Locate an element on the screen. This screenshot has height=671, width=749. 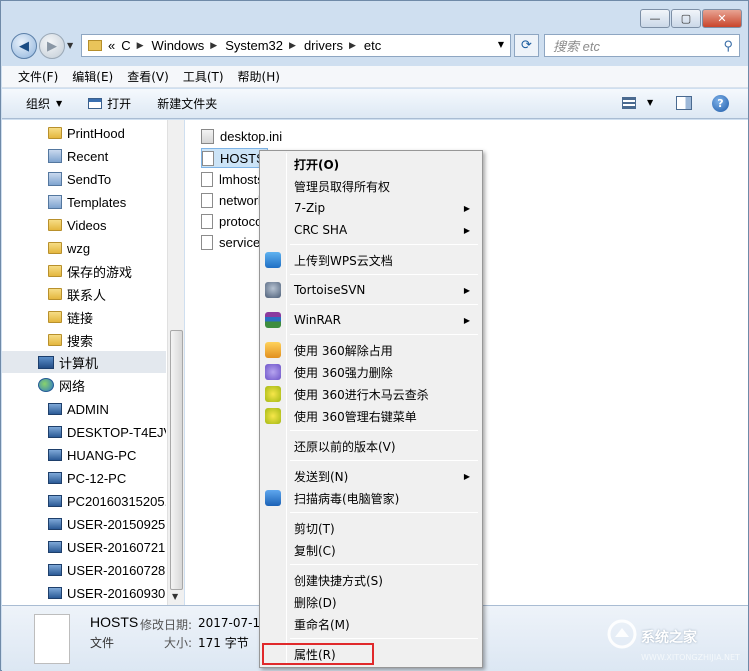
context-menu-item: 重命名(M) is located at coordinates (371, 624).